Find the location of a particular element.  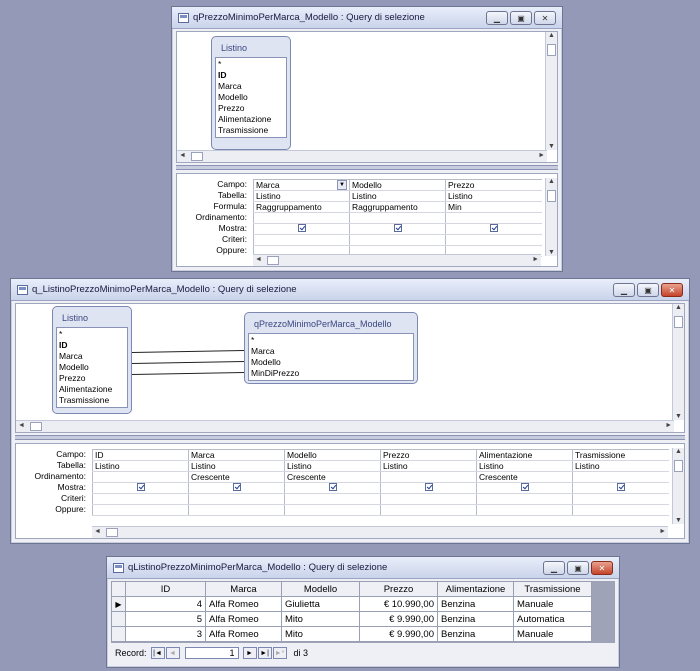

diagram-vertical-scrollbar: ▲ ▼ is located at coordinates (678, 362).